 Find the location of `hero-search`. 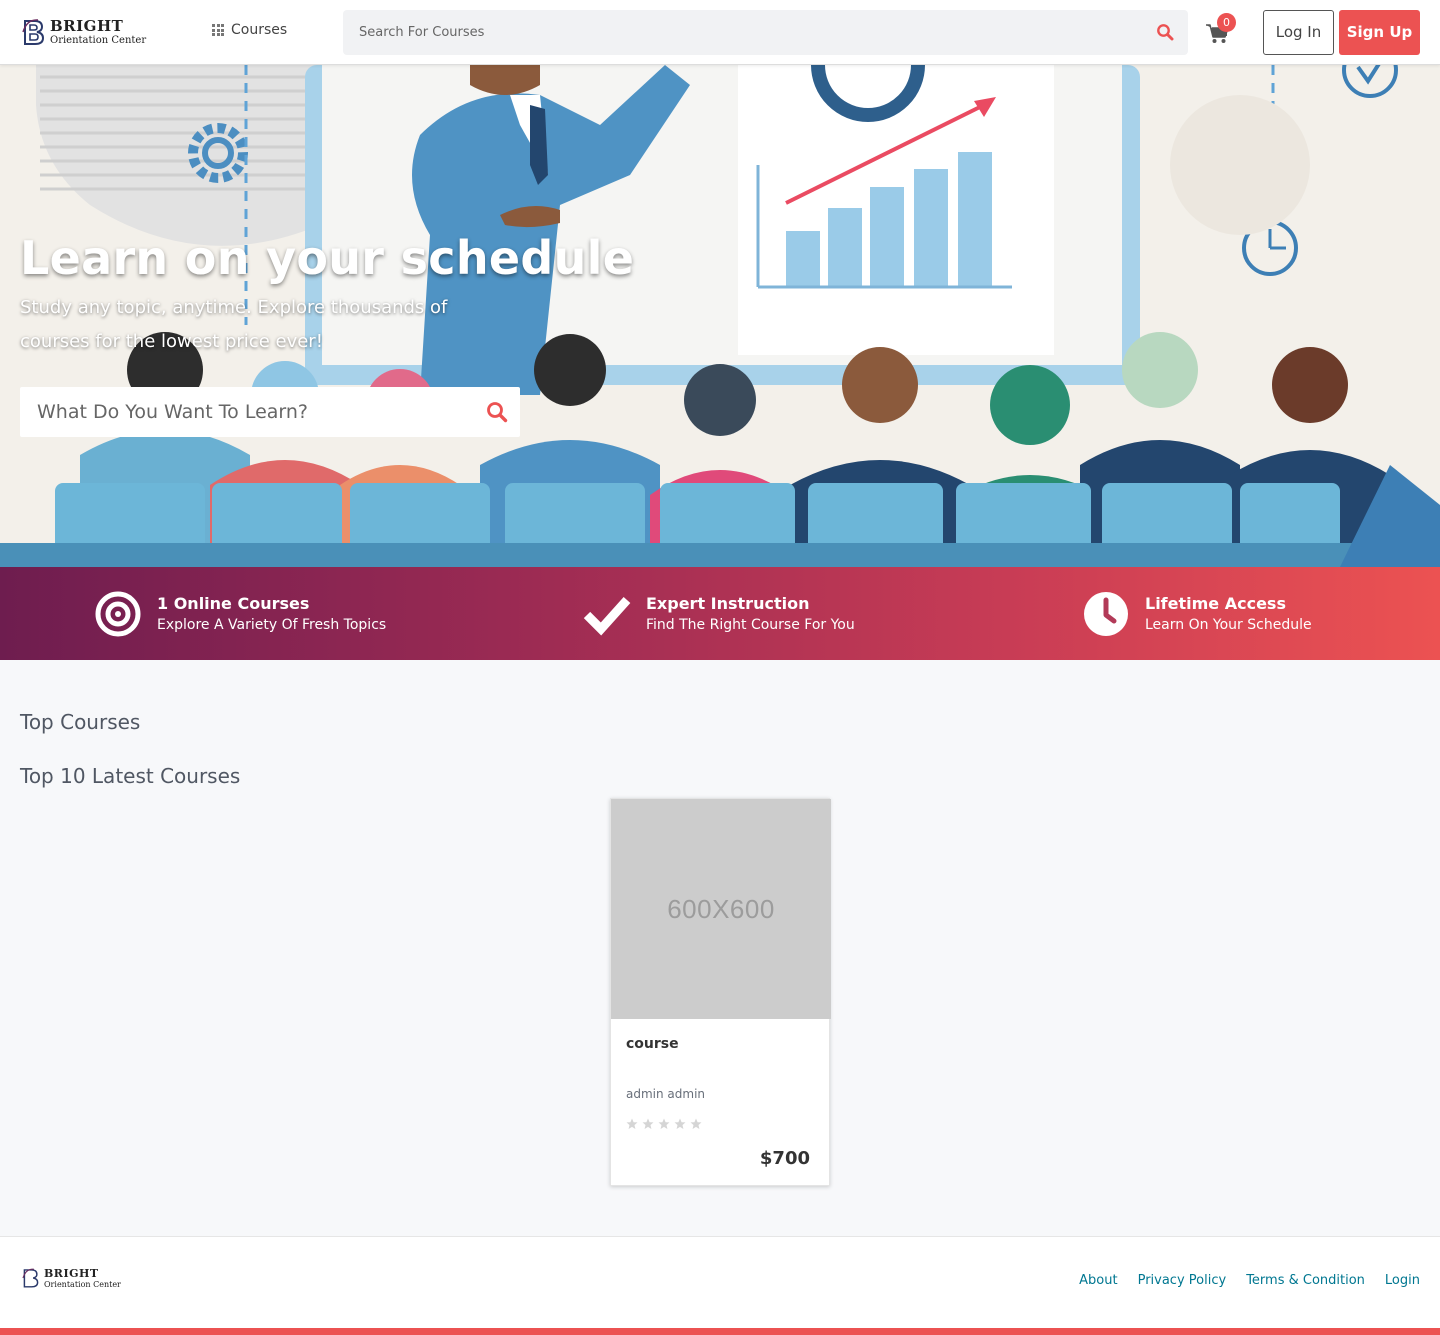

hero-search is located at coordinates (270, 412).